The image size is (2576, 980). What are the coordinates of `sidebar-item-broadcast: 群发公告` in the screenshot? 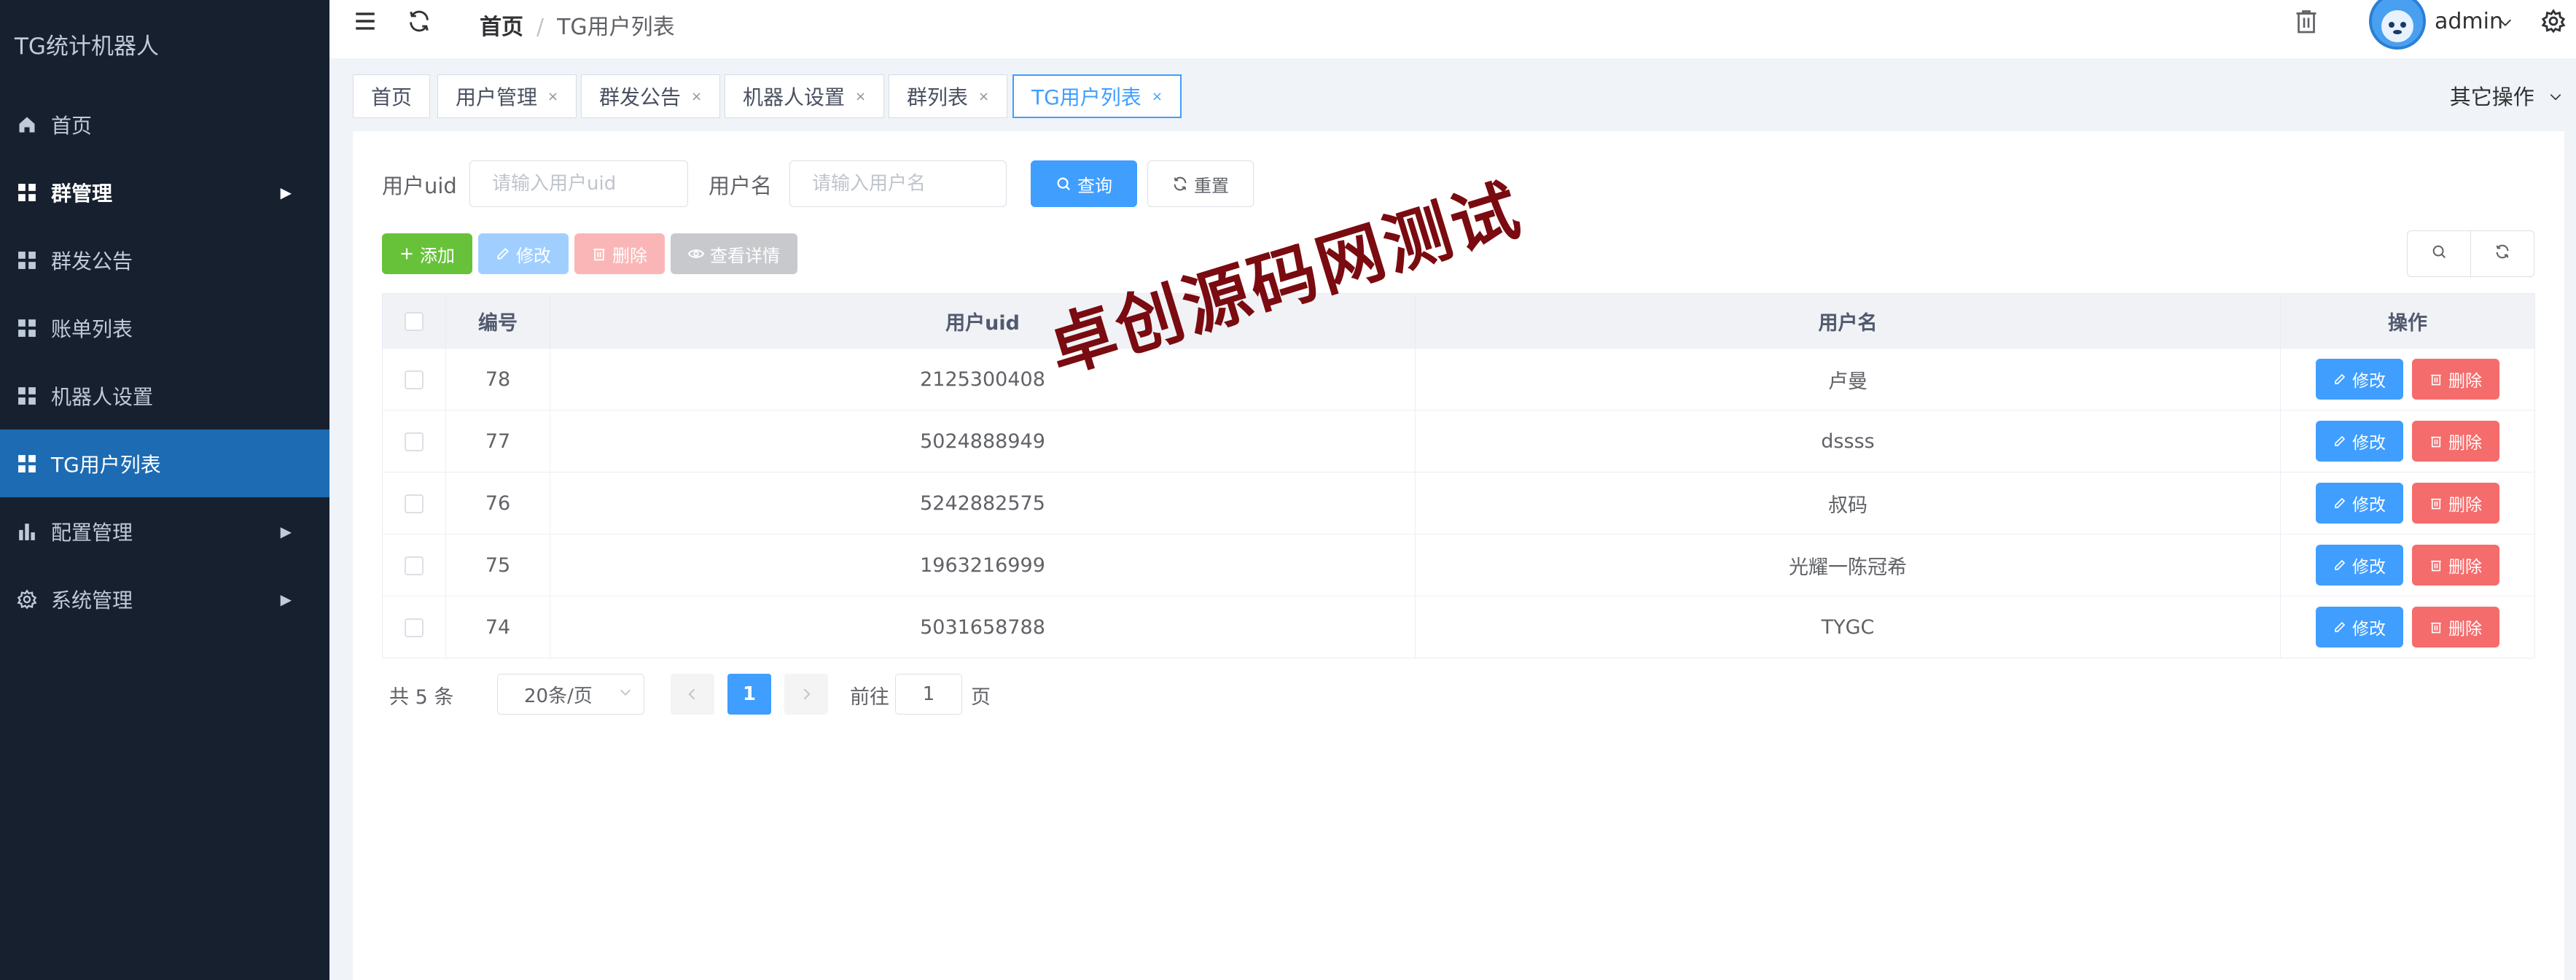 It's located at (164, 260).